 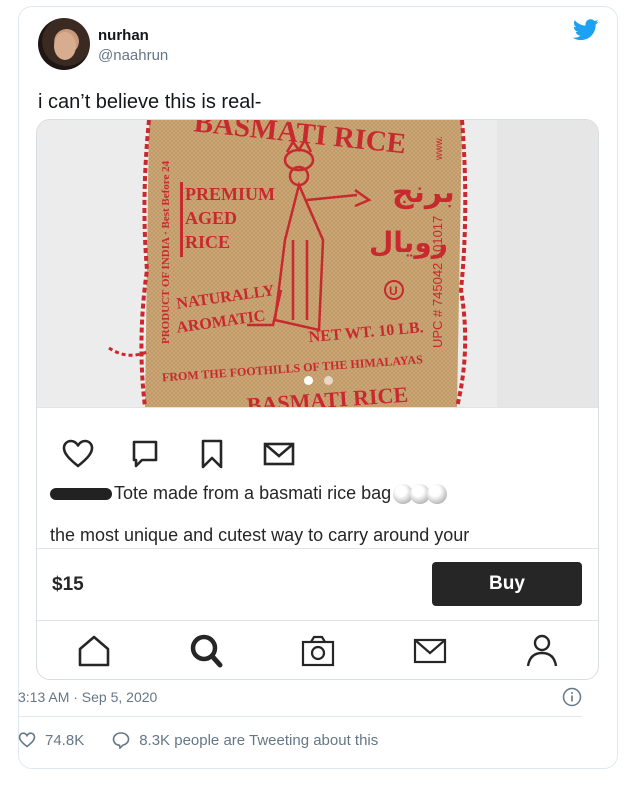 I want to click on like-count: 74.8K, so click(x=64, y=740).